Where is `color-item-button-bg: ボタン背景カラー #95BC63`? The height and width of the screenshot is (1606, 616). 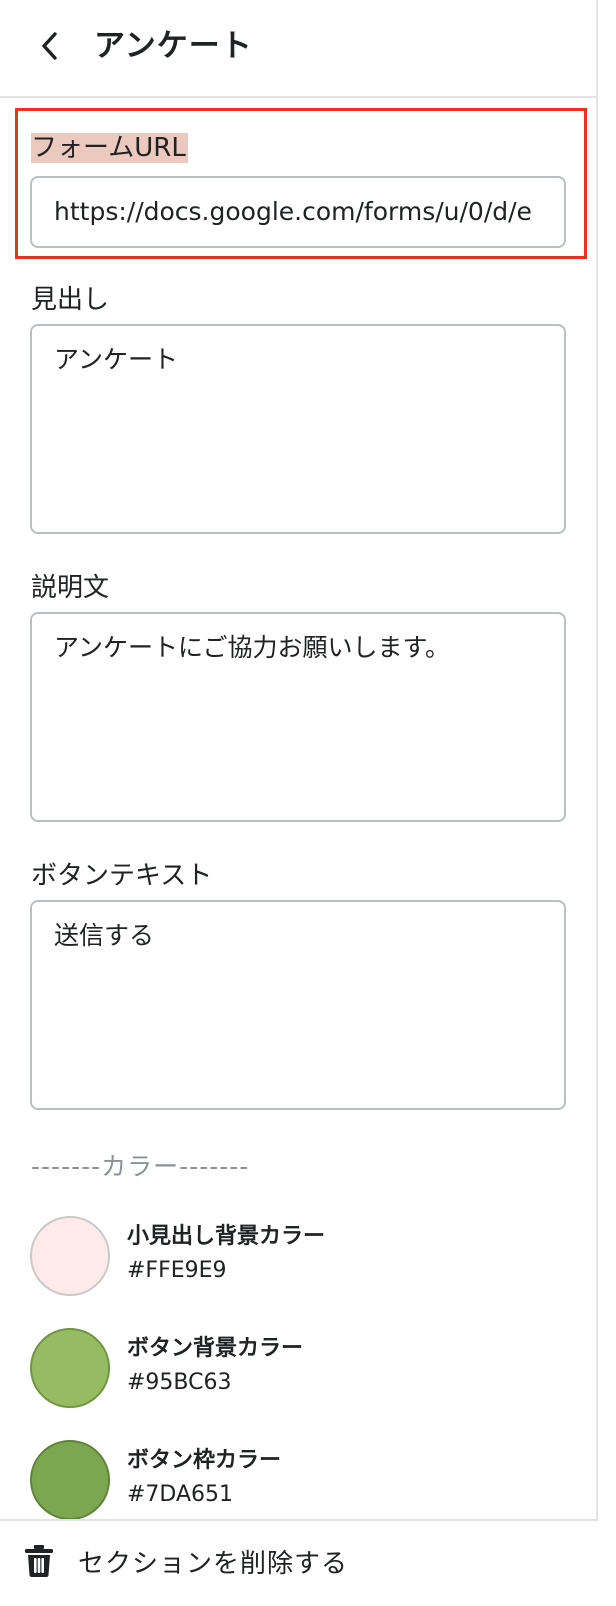
color-item-button-bg: ボタン背景カラー #95BC63 is located at coordinates (300, 1368).